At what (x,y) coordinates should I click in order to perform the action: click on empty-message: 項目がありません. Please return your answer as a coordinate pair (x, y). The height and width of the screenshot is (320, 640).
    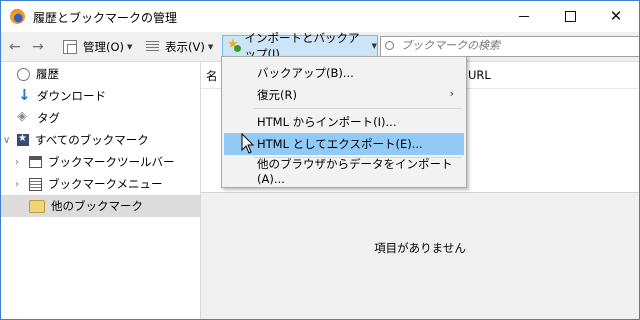
    Looking at the image, I should click on (420, 248).